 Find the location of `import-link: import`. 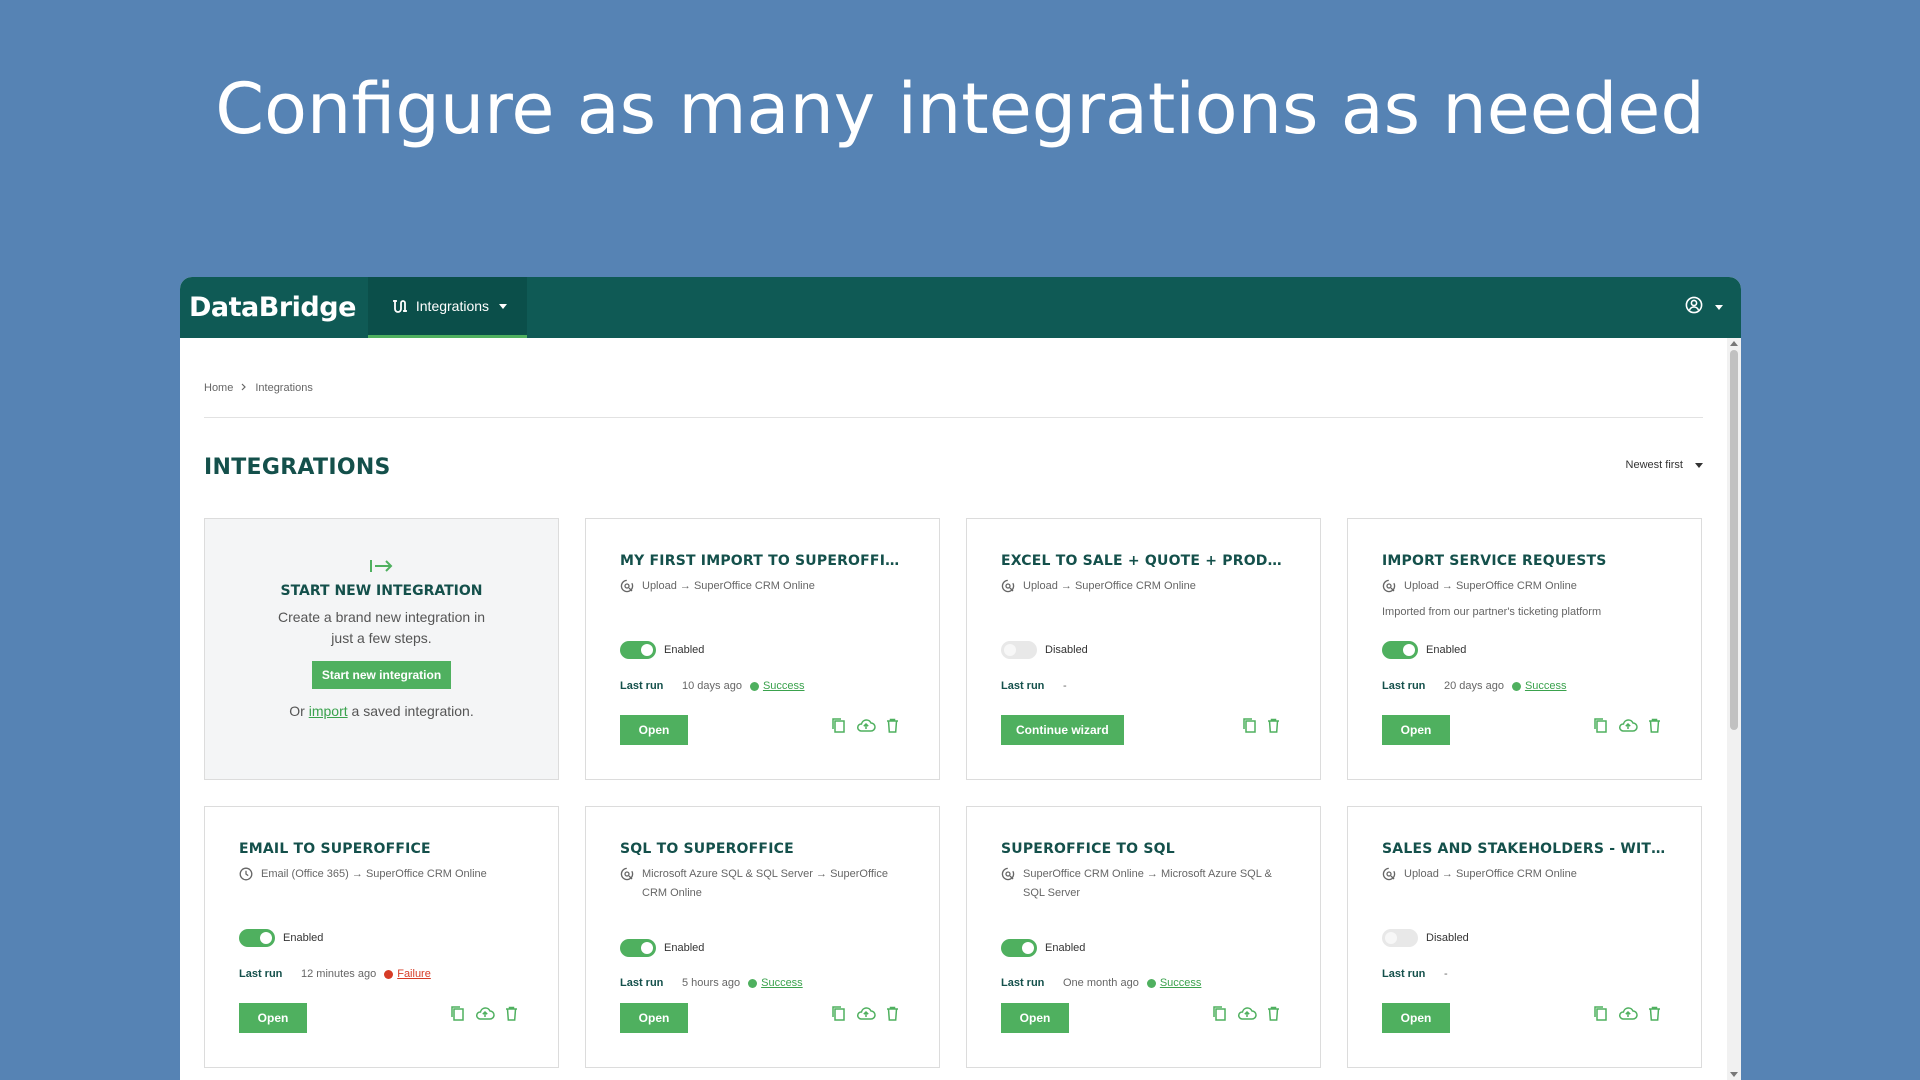

import-link: import is located at coordinates (328, 711).